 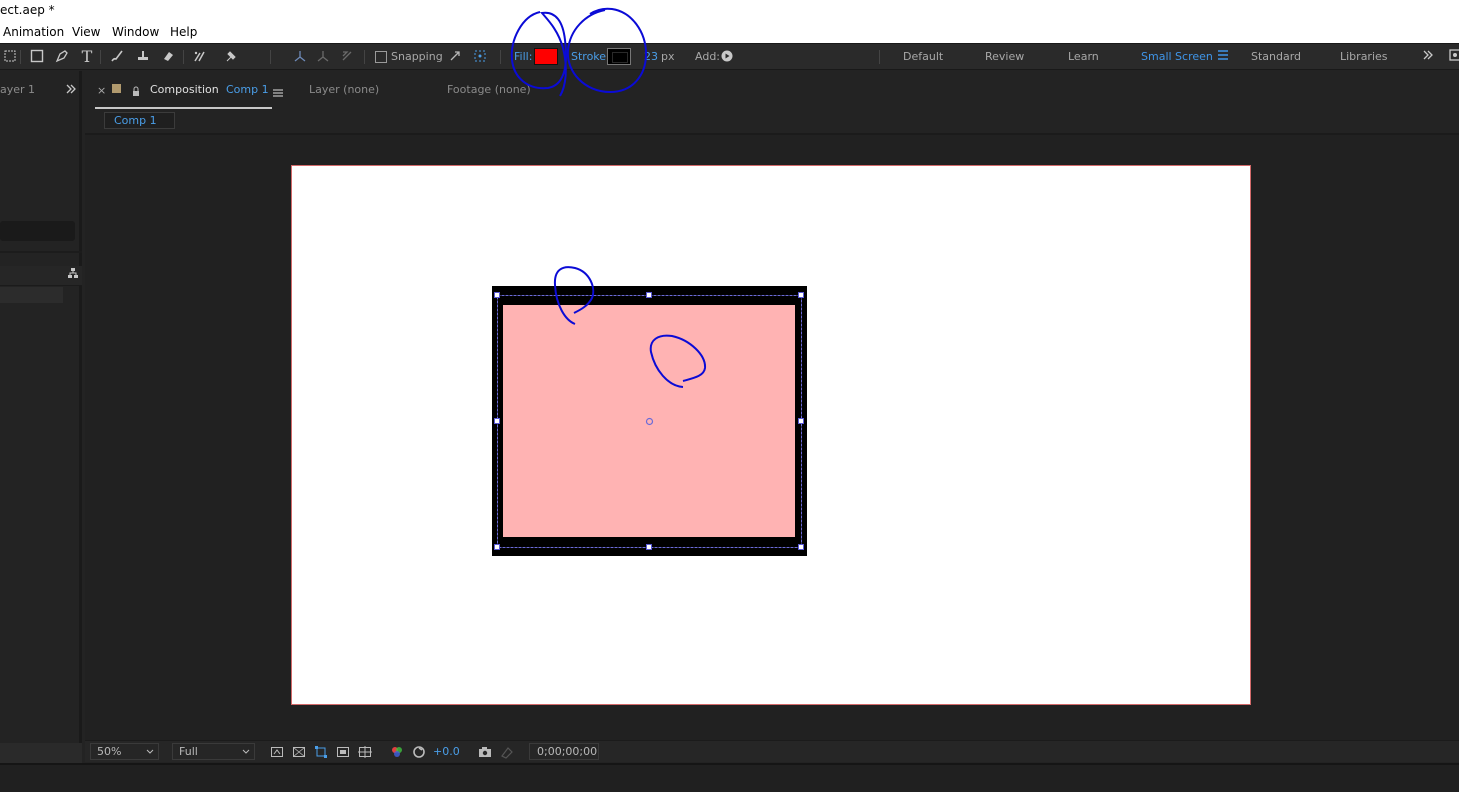 I want to click on transform-handle-right, so click(x=801, y=421).